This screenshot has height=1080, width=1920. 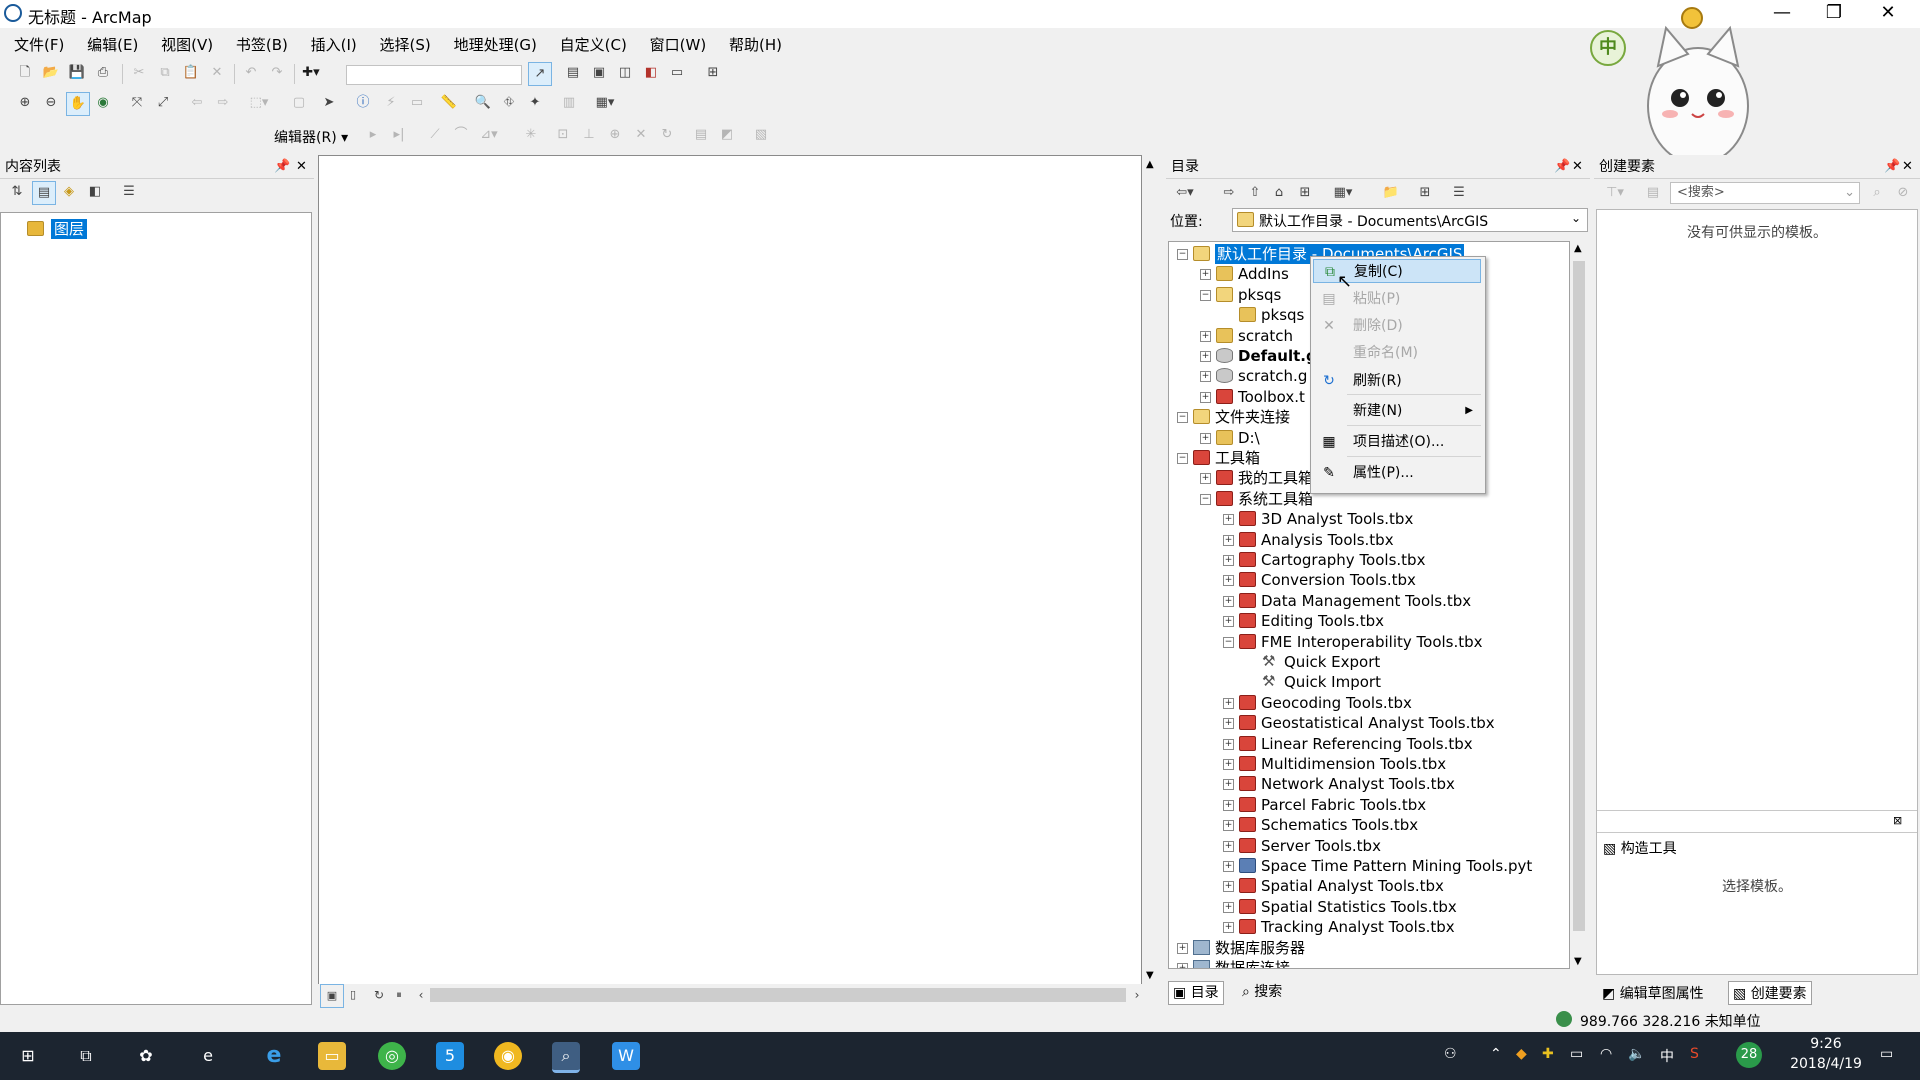 I want to click on find-icon: 🔍, so click(x=483, y=103).